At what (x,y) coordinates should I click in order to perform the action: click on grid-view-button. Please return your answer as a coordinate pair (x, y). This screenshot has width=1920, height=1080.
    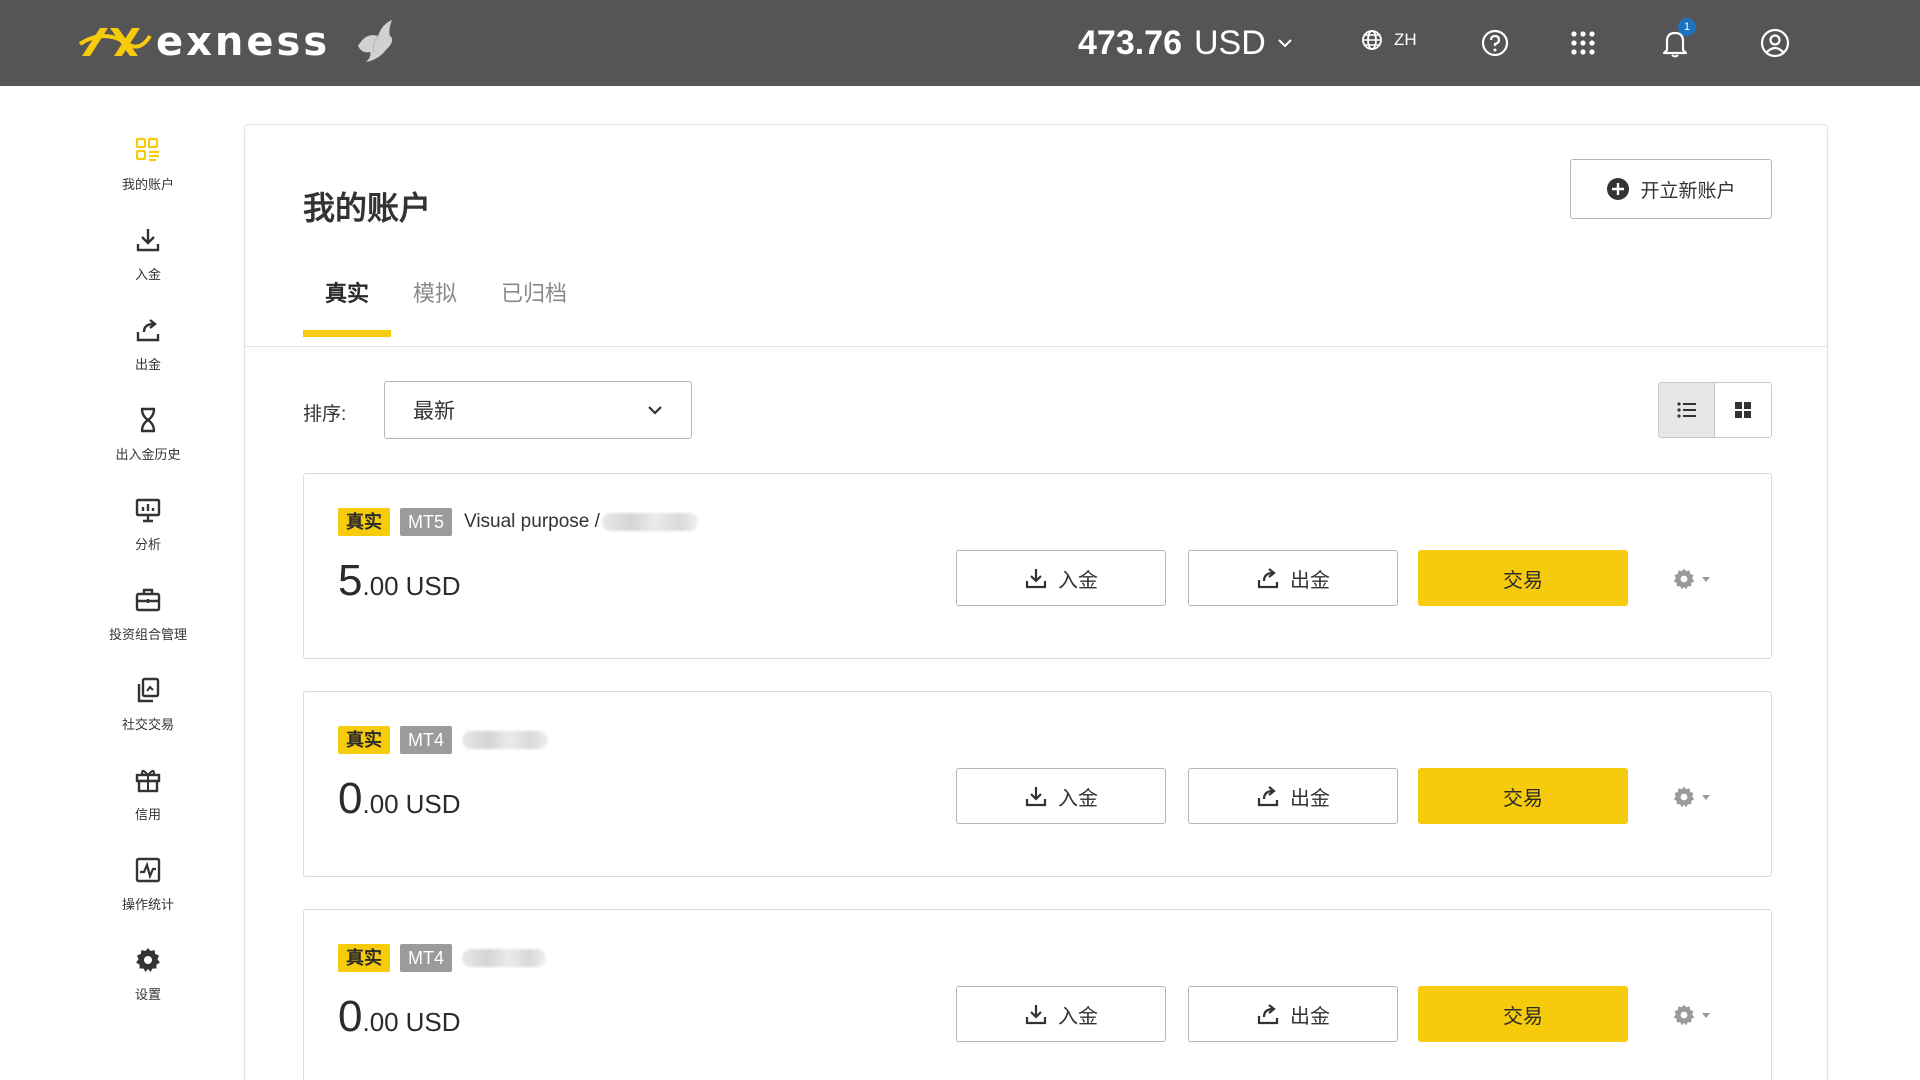
    Looking at the image, I should click on (1743, 410).